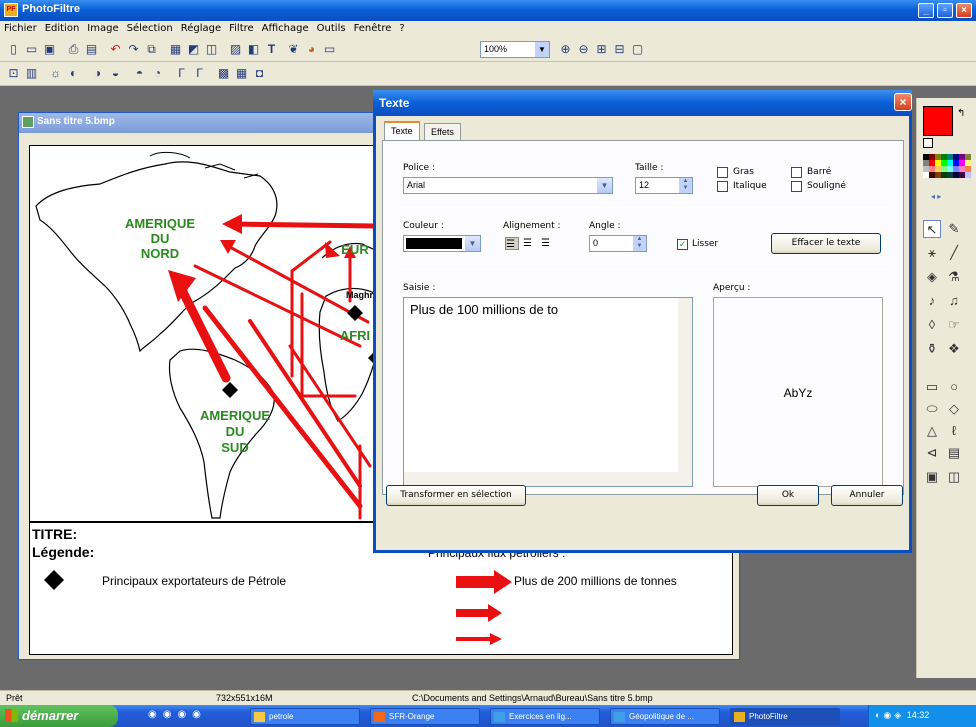  What do you see at coordinates (97, 73) in the screenshot?
I see `saturation-icon: ◑` at bounding box center [97, 73].